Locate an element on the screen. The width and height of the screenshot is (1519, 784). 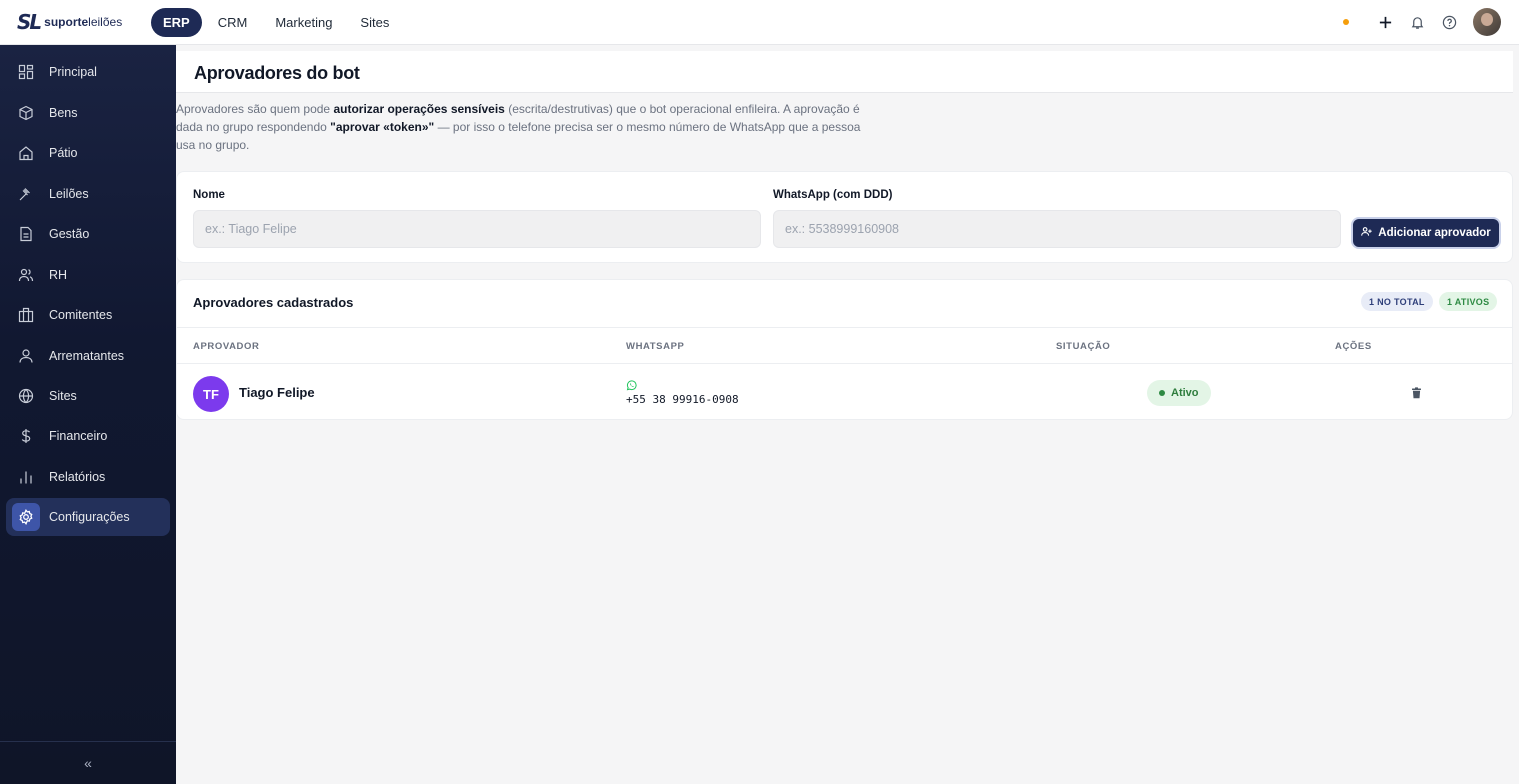
topnav-item-sites: Sites is located at coordinates (374, 22).